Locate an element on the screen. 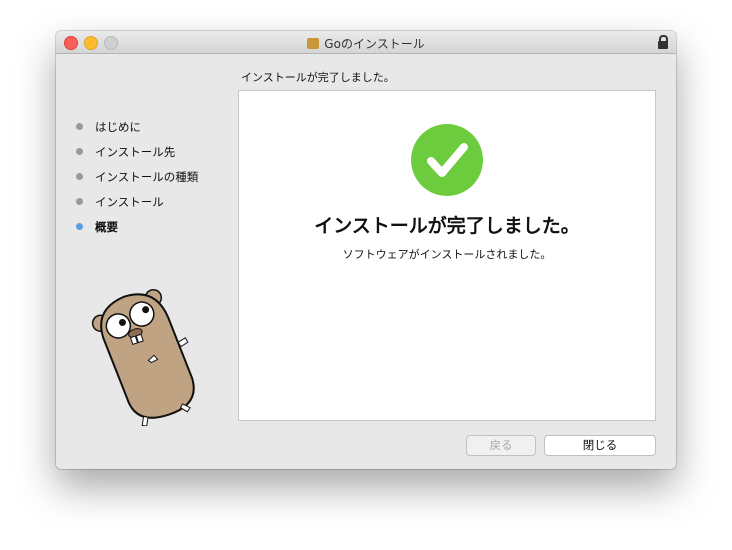 The height and width of the screenshot is (550, 732). title-bar: Goのインストール is located at coordinates (366, 42).